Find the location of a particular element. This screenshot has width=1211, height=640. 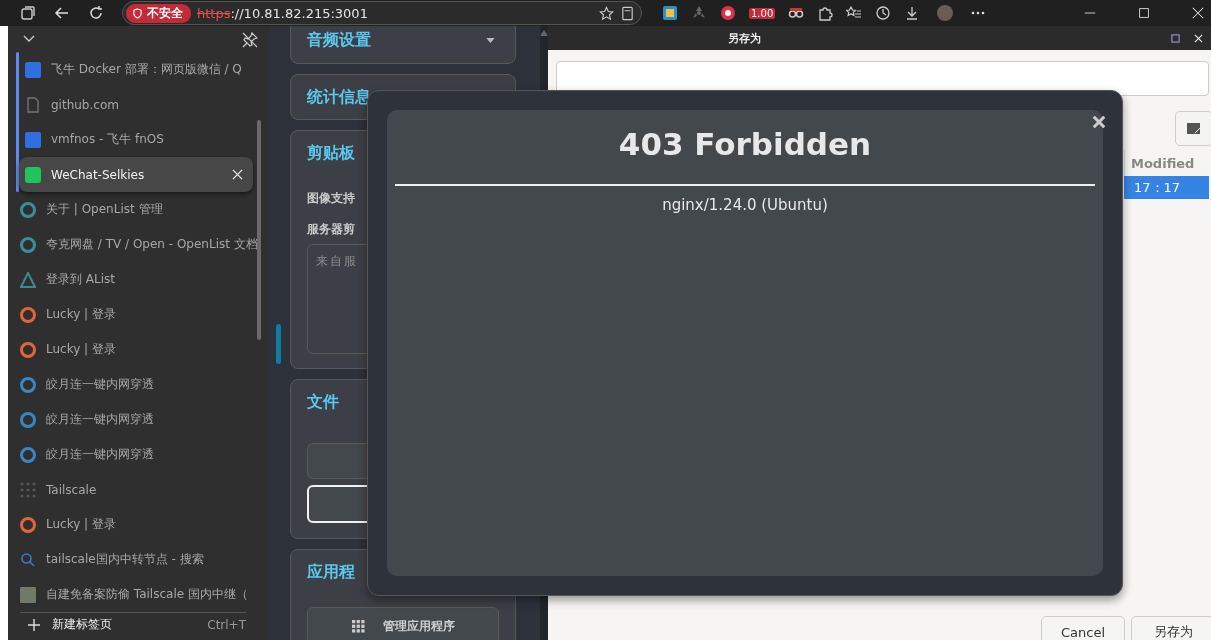

section-title: 应用程 is located at coordinates (331, 572).